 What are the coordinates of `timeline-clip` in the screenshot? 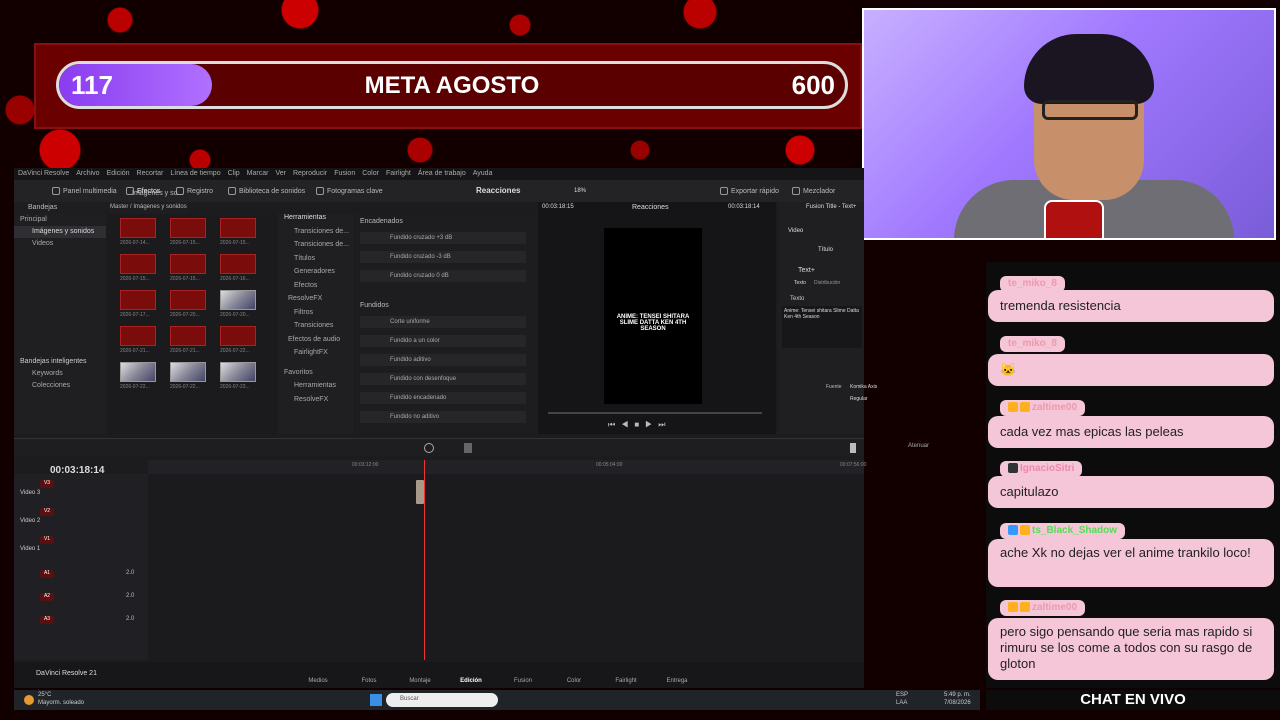 It's located at (420, 492).